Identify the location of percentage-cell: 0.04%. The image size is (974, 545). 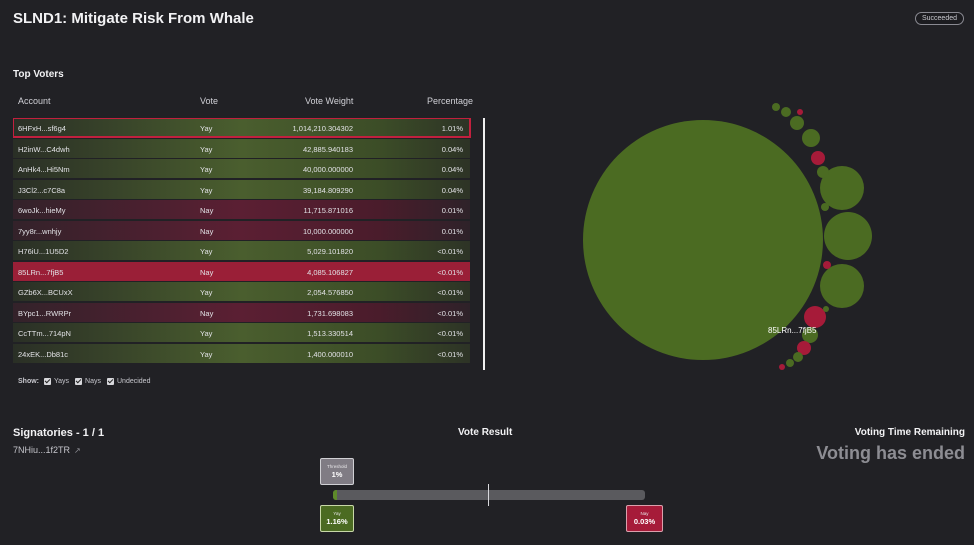
(452, 190).